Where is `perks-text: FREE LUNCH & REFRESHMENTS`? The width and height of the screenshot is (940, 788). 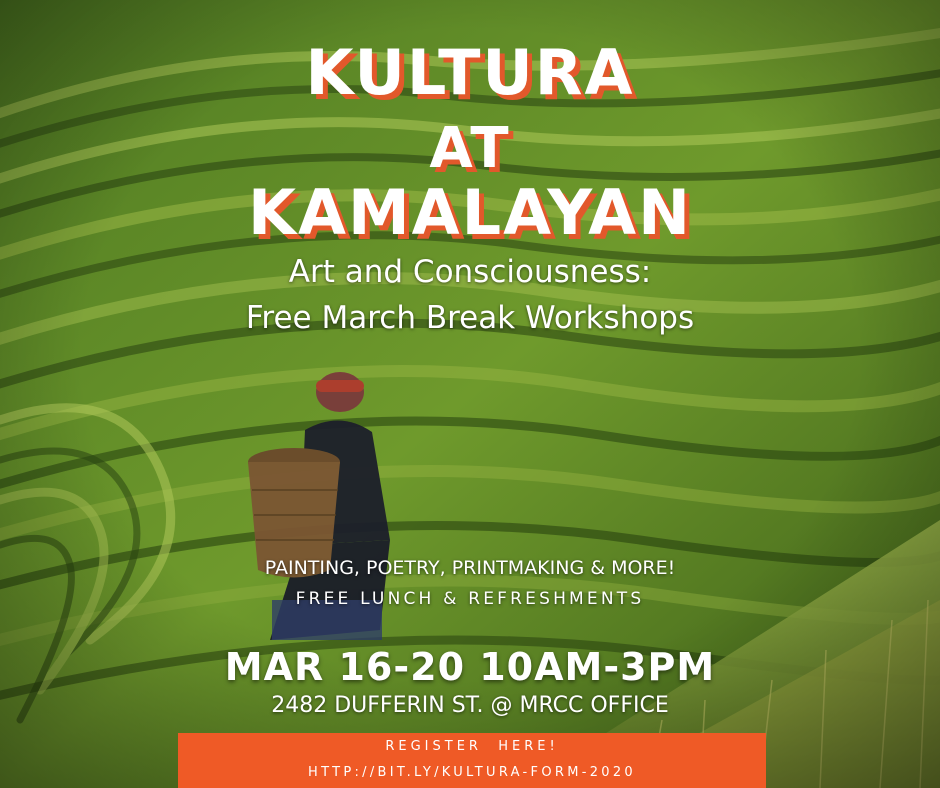 perks-text: FREE LUNCH & REFRESHMENTS is located at coordinates (470, 599).